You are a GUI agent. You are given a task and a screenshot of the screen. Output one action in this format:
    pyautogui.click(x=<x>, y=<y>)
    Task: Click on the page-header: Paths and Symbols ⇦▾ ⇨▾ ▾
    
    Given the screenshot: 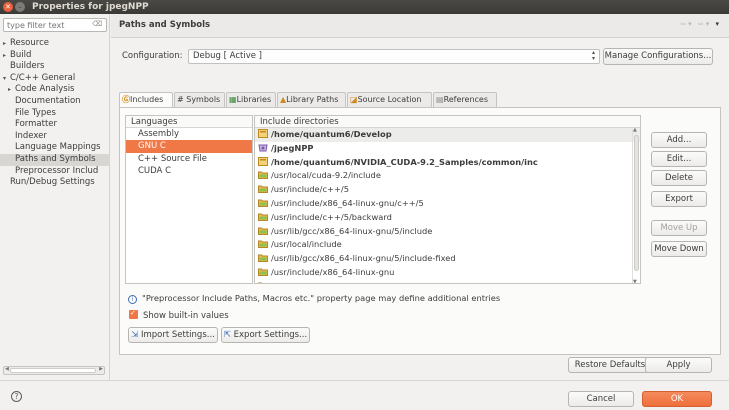 What is the action you would take?
    pyautogui.click(x=420, y=26)
    